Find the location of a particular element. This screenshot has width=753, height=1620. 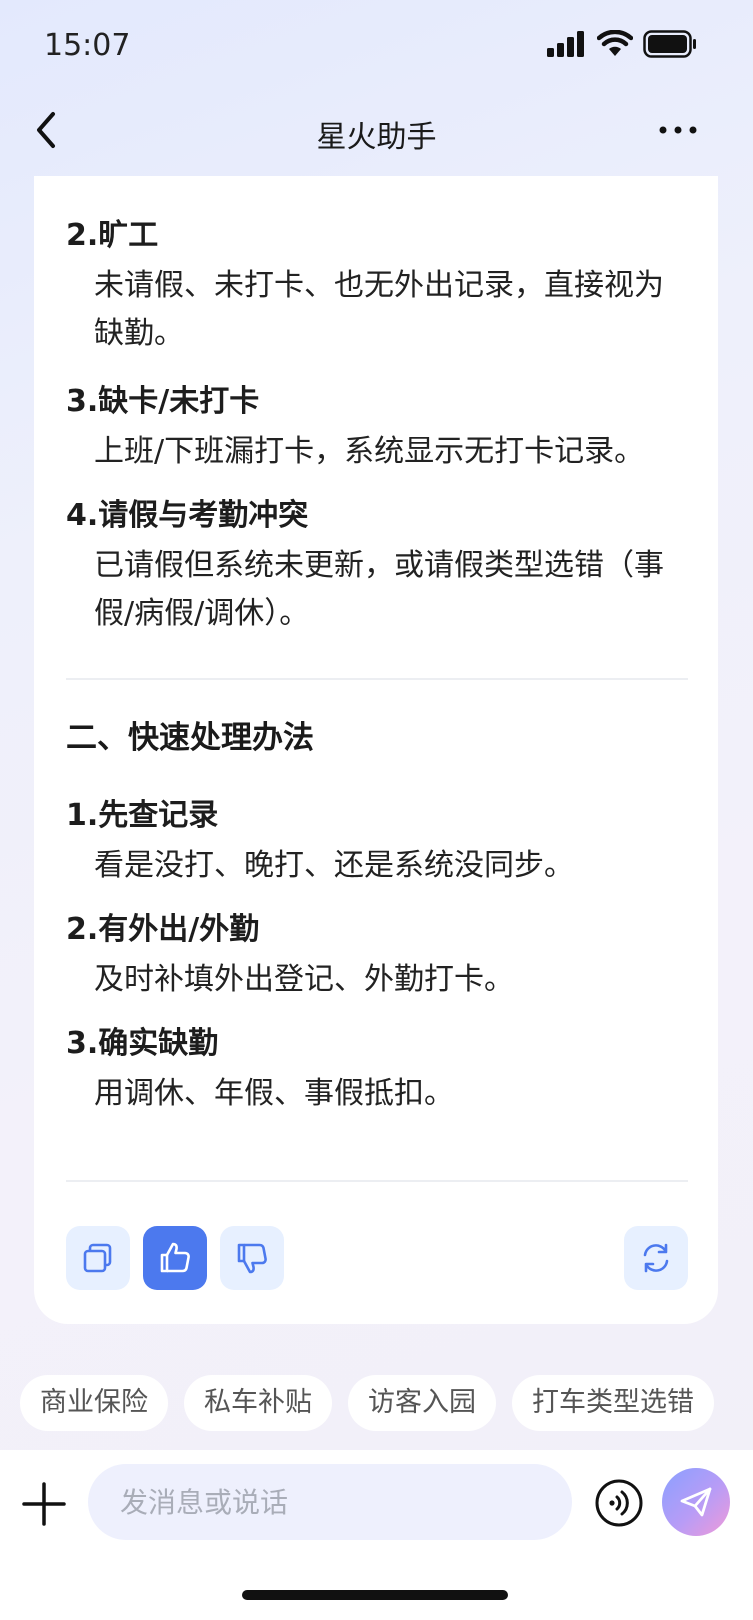

like-button is located at coordinates (175, 1258).